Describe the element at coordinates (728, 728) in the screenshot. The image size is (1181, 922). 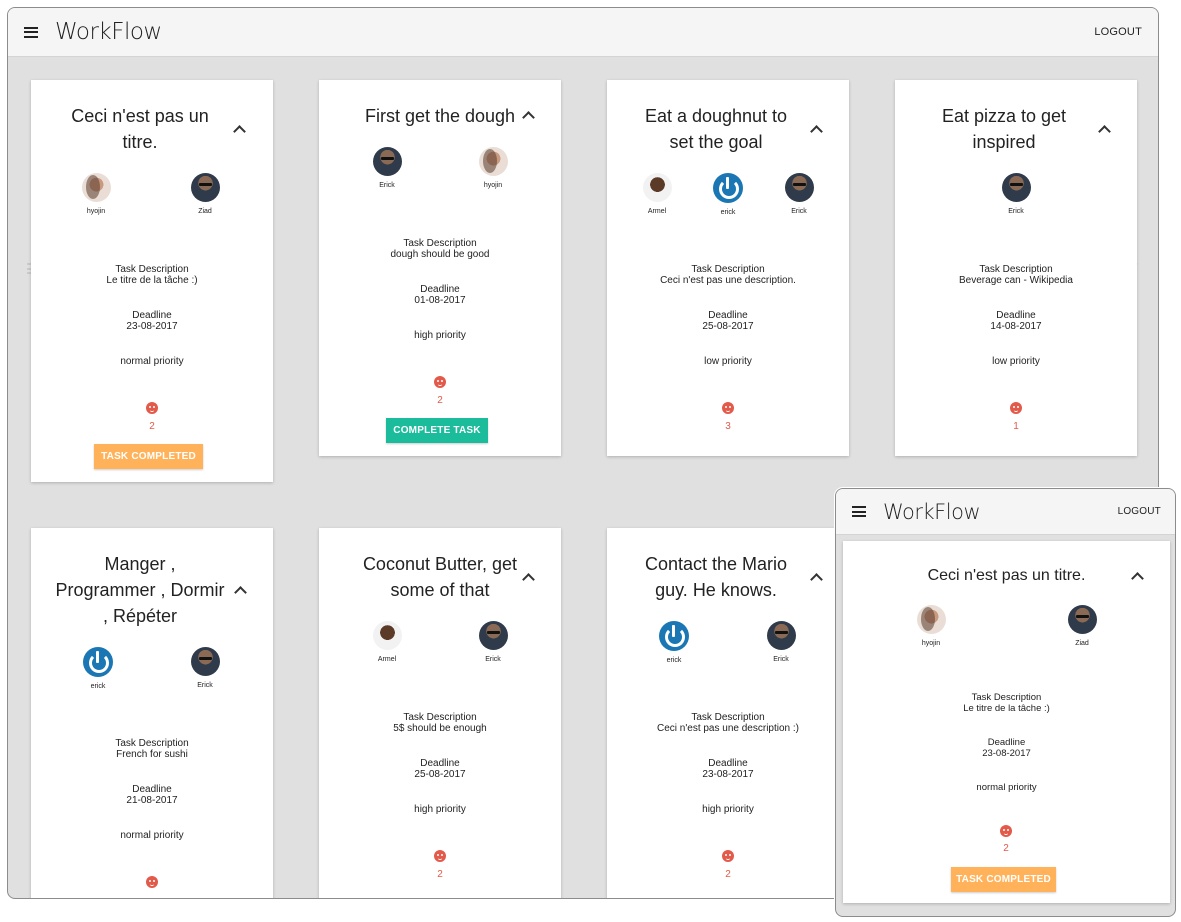
I see `description-text: Ceci n'est pas une description :)` at that location.